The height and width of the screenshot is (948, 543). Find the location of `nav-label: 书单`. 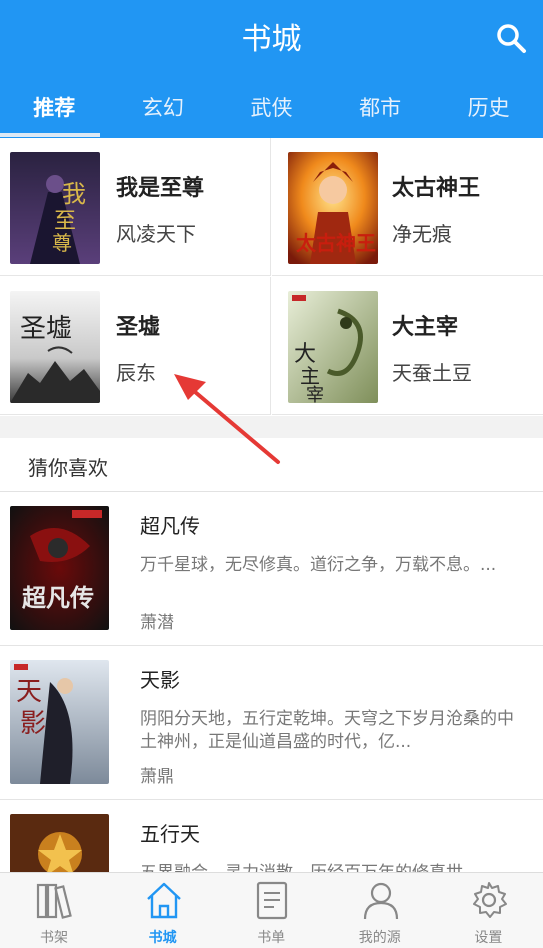

nav-label: 书单 is located at coordinates (271, 938).